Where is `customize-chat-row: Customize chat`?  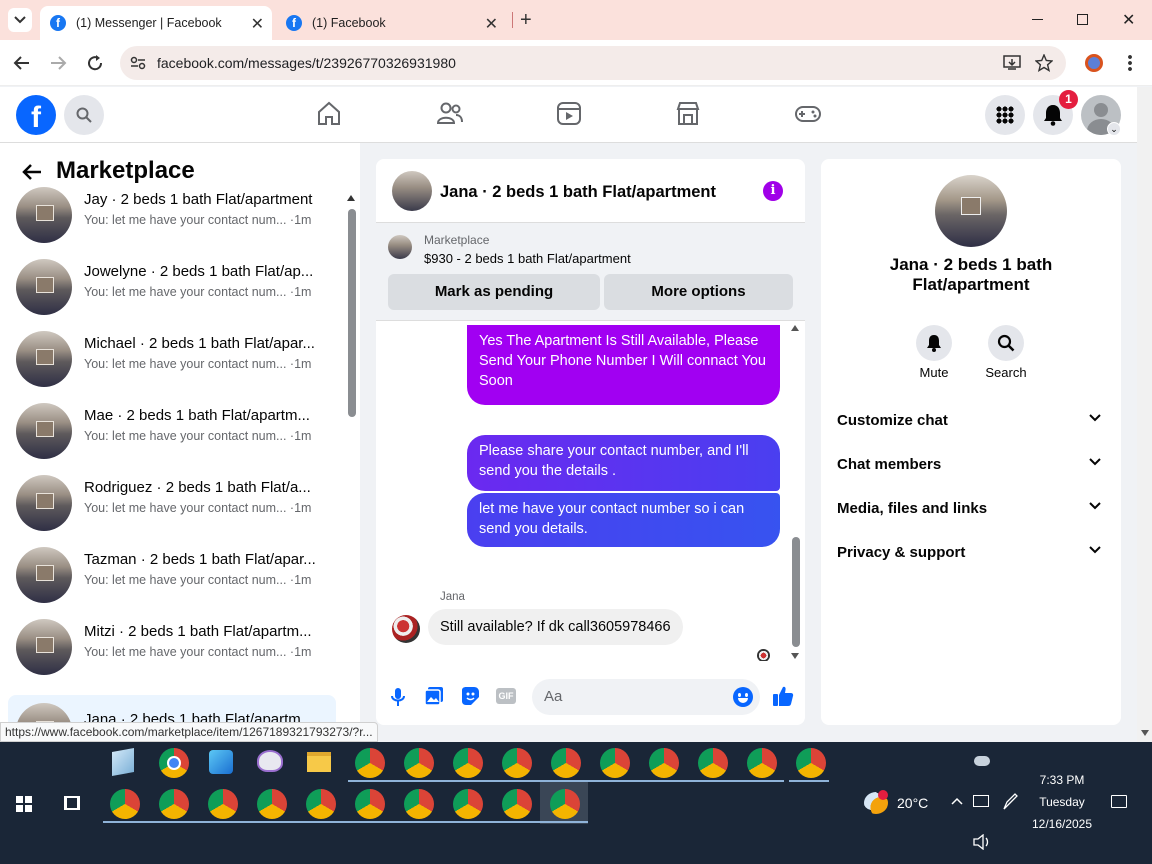 customize-chat-row: Customize chat is located at coordinates (972, 420).